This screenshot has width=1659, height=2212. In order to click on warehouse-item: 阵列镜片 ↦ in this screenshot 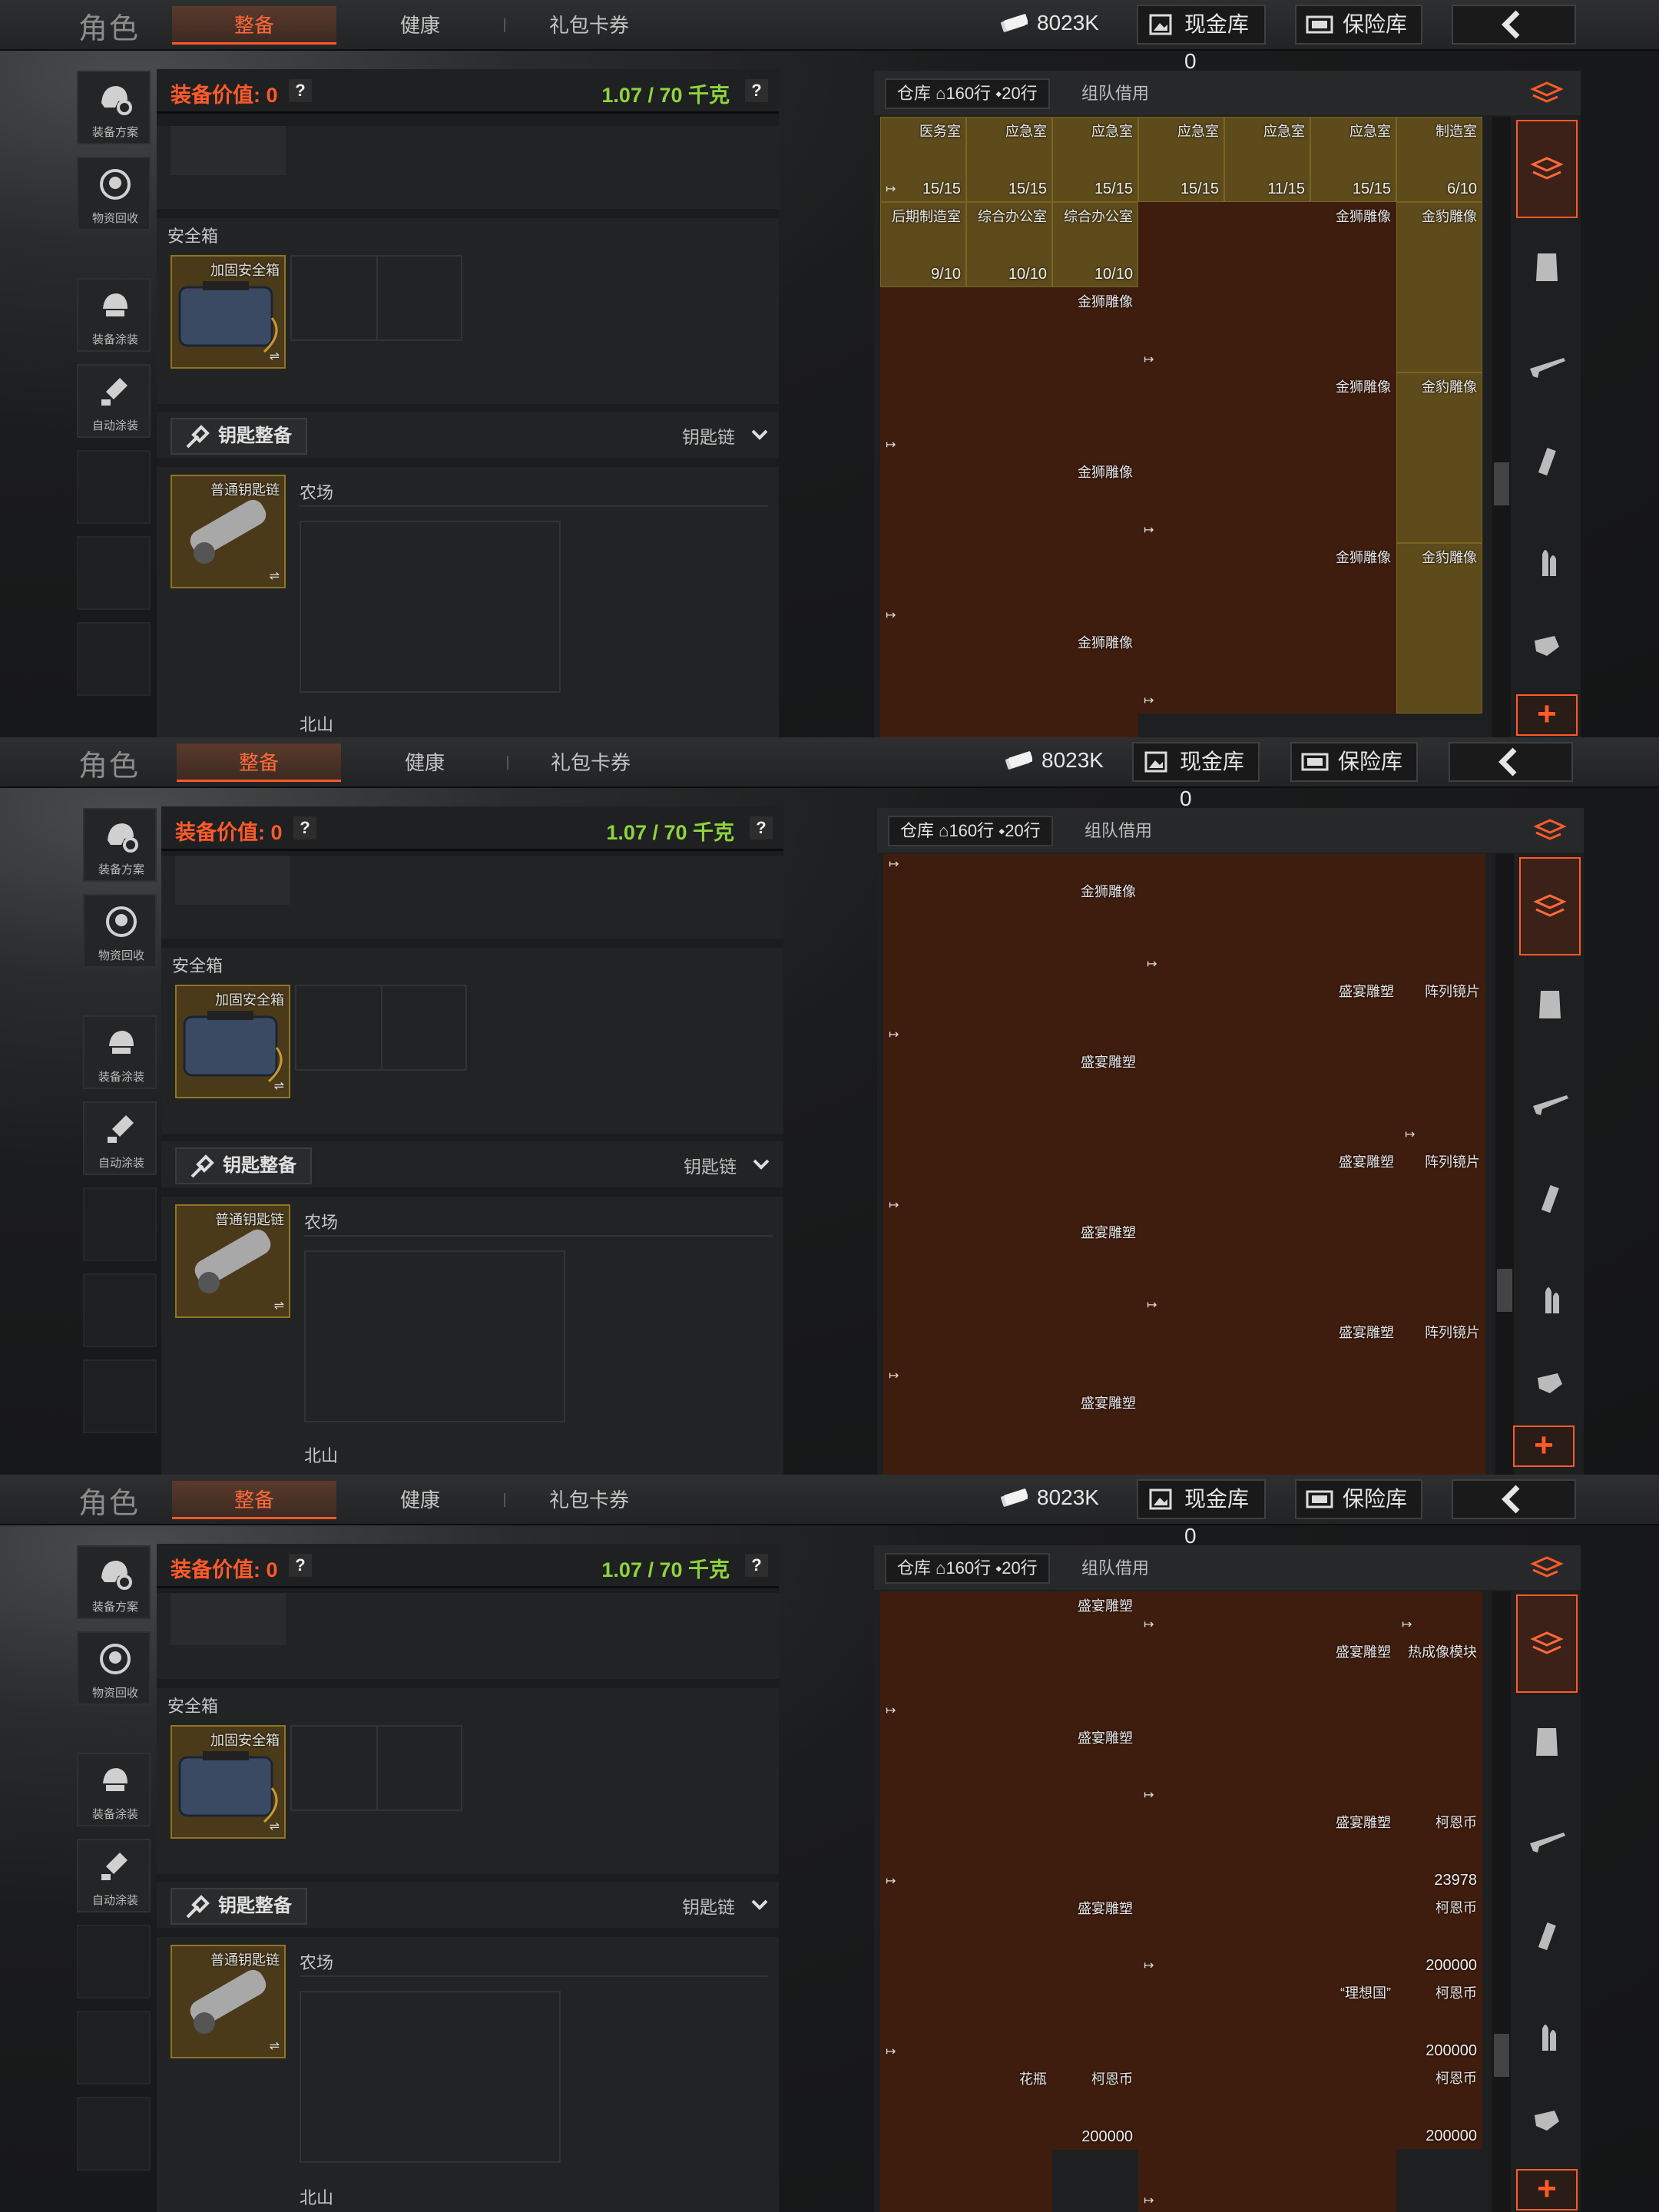, I will do `click(1442, 1062)`.